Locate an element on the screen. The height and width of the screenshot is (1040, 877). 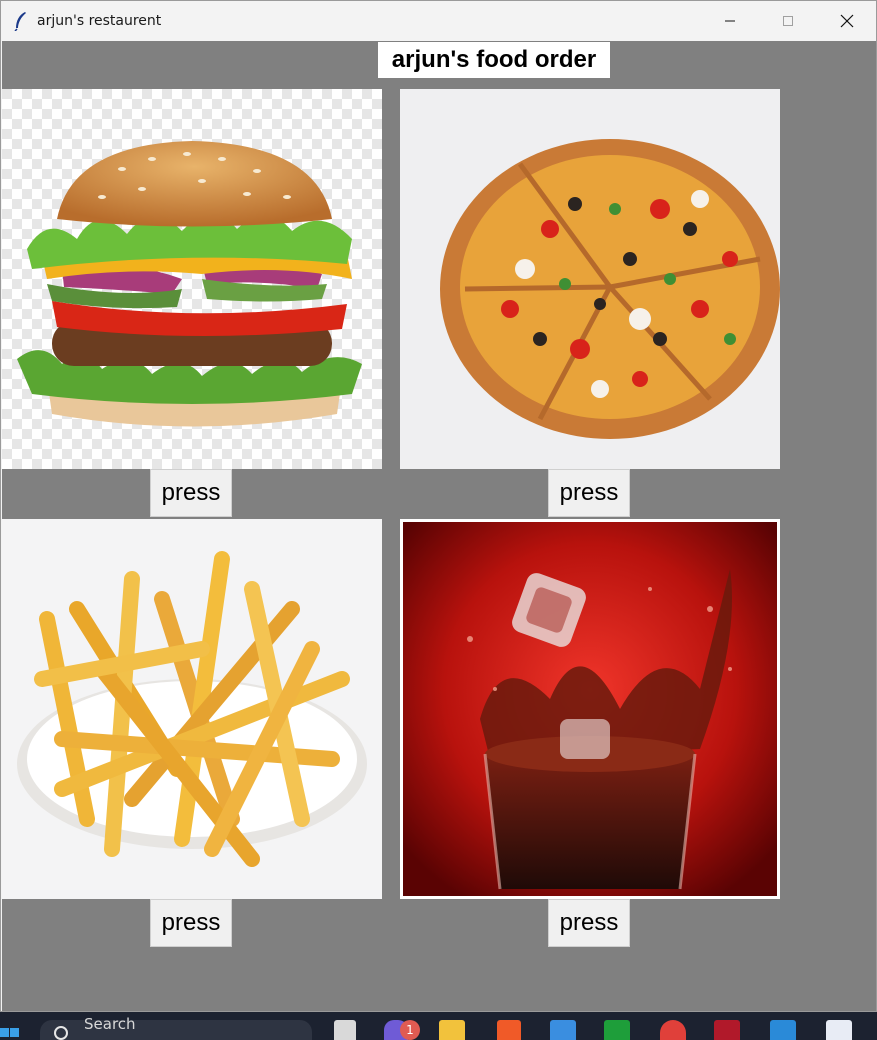
task-view-icon is located at coordinates (345, 1030).